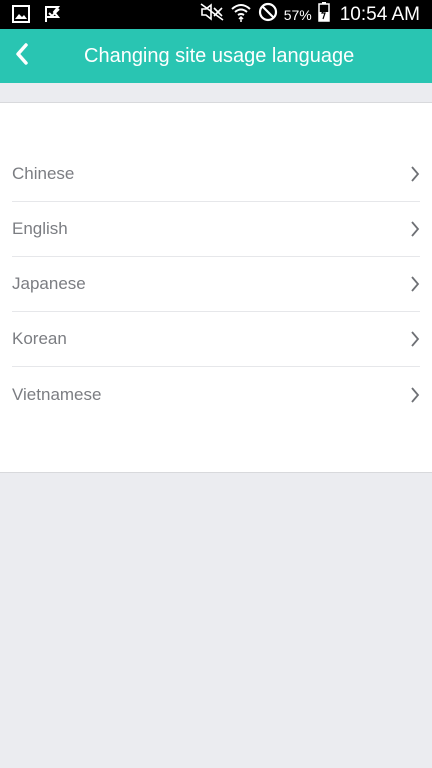  I want to click on flag-icon, so click(53, 16).